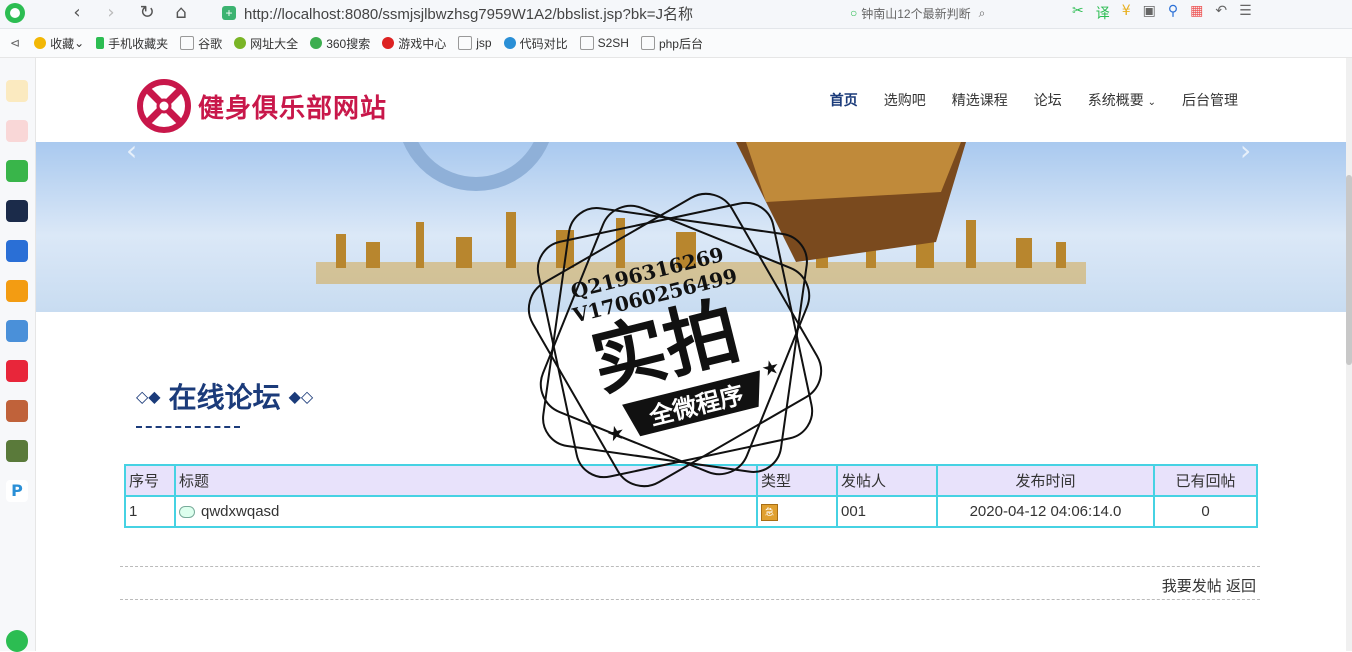 The image size is (1352, 652). Describe the element at coordinates (1045, 511) in the screenshot. I see `cell-time: 2020-04-12 04:06:14.0` at that location.